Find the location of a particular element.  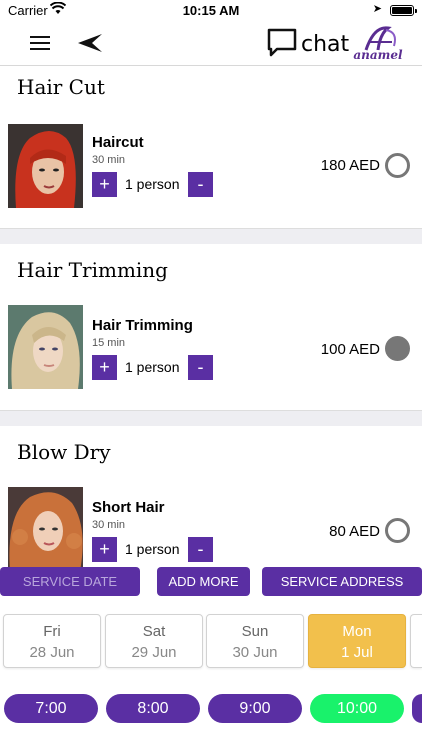

service-price: 180 AED is located at coordinates (350, 165).